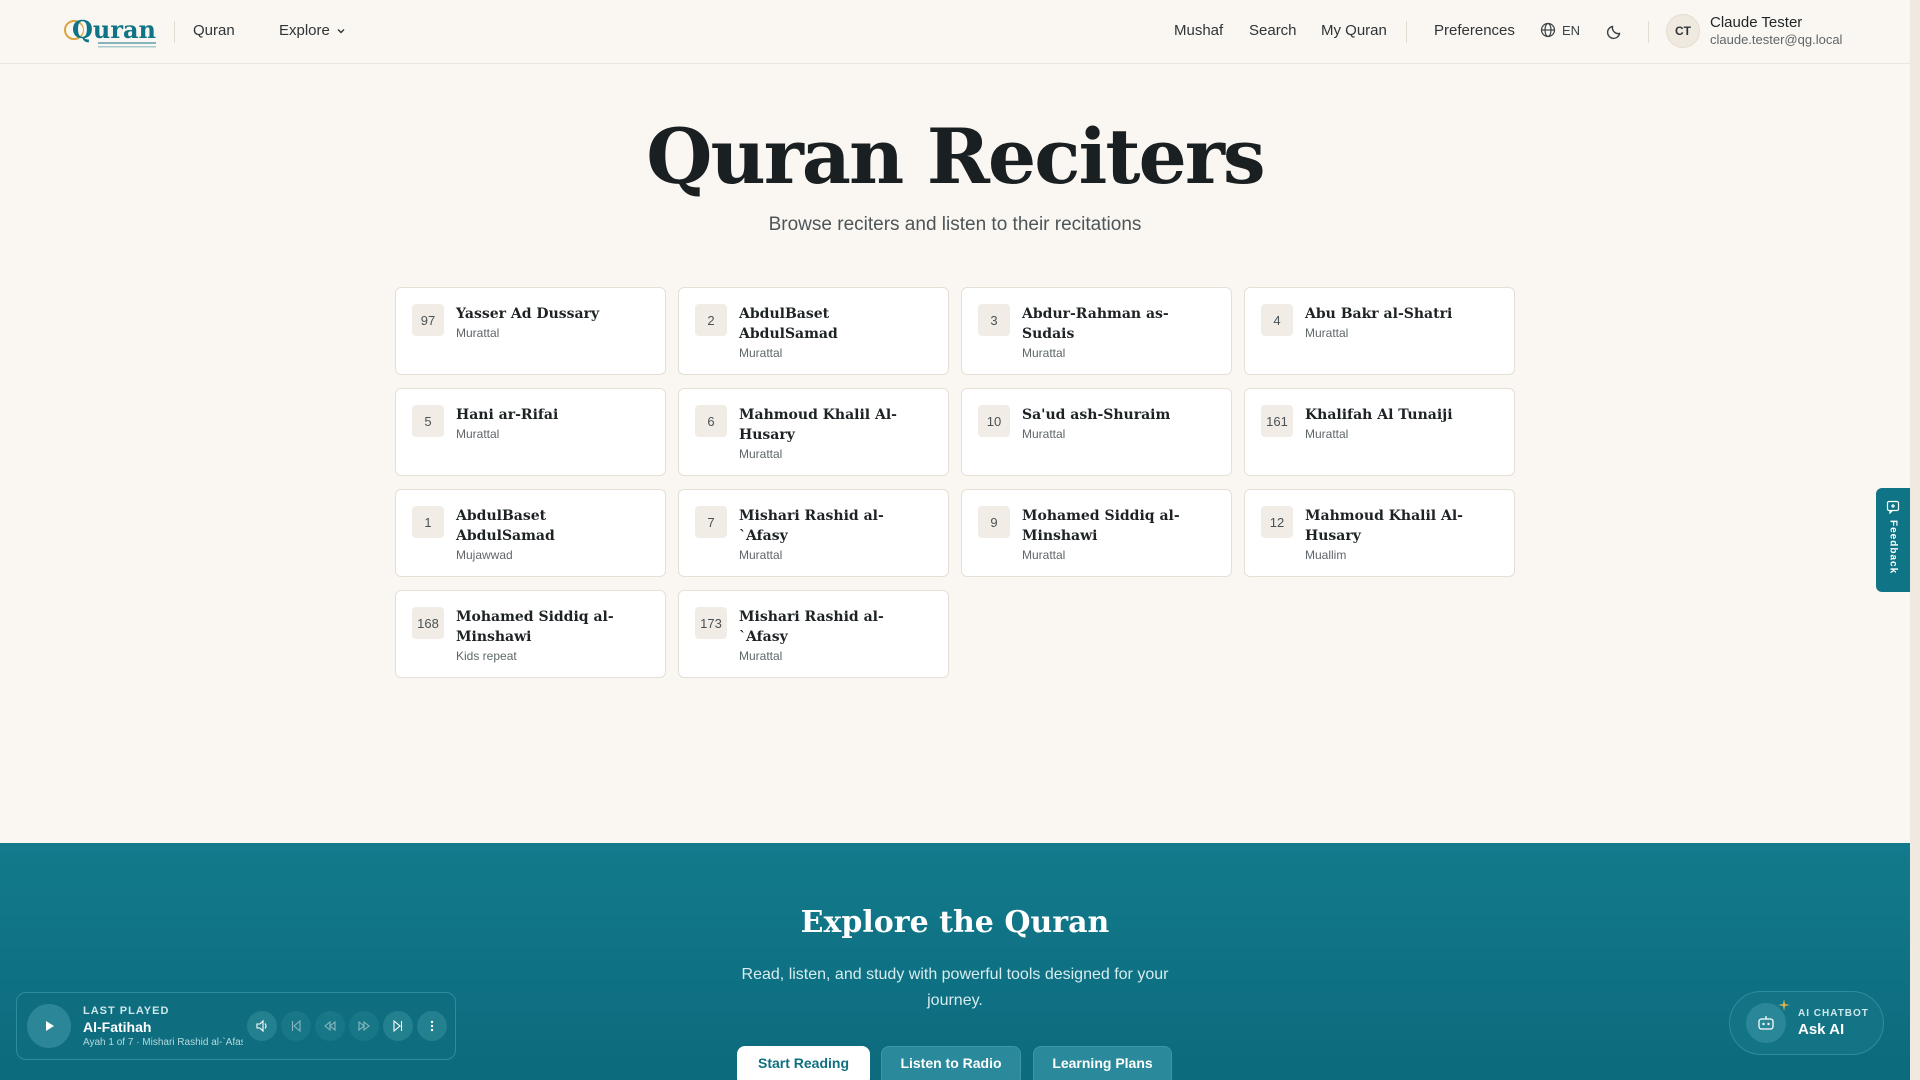 The image size is (1920, 1080). I want to click on reciter-name: Abdur-Rahman as-Sudais, so click(1095, 324).